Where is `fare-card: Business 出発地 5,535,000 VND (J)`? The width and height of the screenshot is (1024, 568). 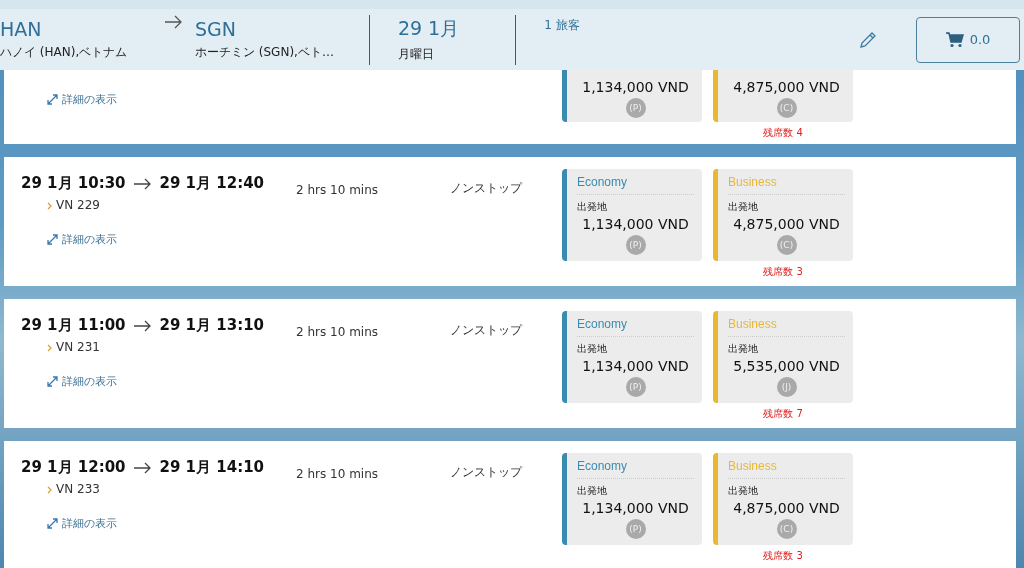
fare-card: Business 出発地 5,535,000 VND (J) is located at coordinates (783, 357).